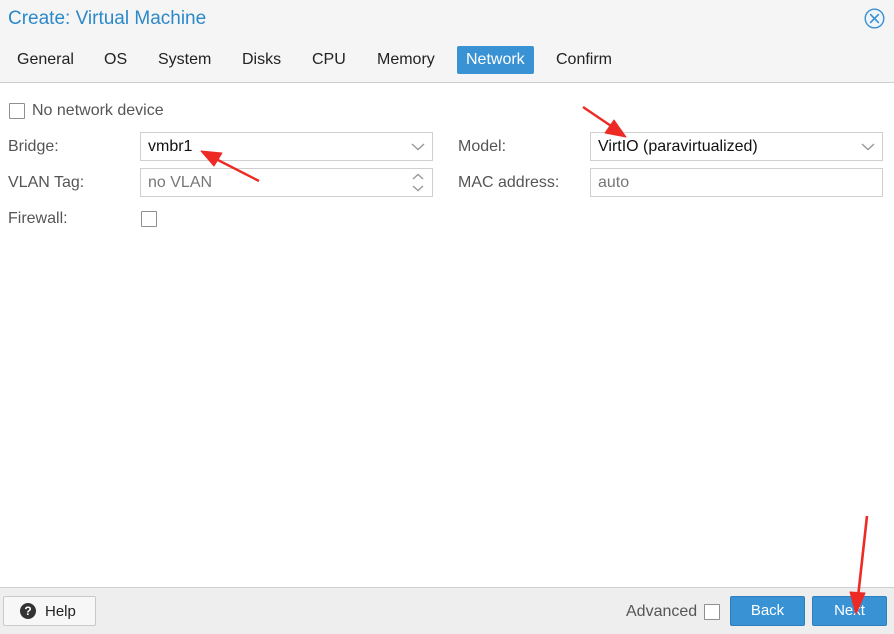 The image size is (894, 634). What do you see at coordinates (107, 18) in the screenshot?
I see `dialog-title: Create: Virtual Machine` at bounding box center [107, 18].